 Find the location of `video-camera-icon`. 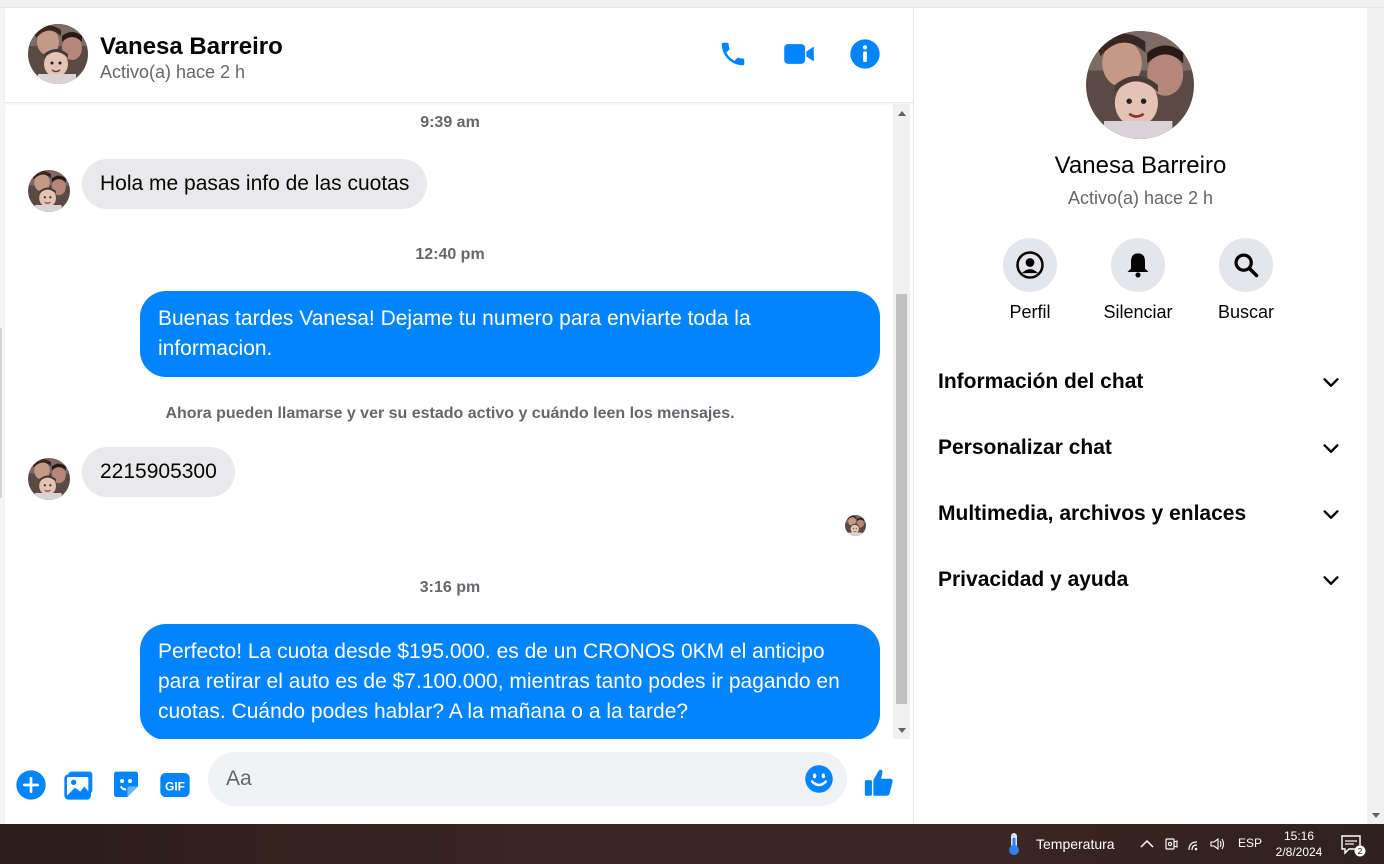

video-camera-icon is located at coordinates (799, 54).